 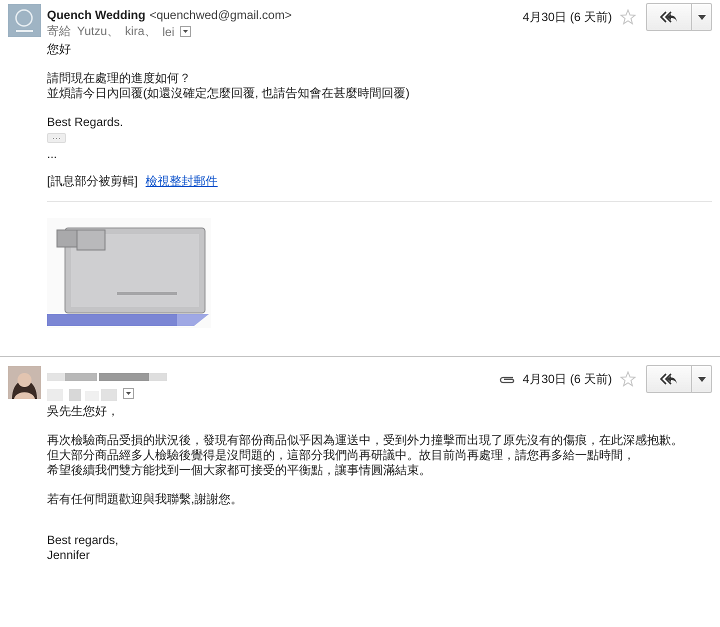 What do you see at coordinates (69, 555) in the screenshot?
I see `body-text: Jennifer` at bounding box center [69, 555].